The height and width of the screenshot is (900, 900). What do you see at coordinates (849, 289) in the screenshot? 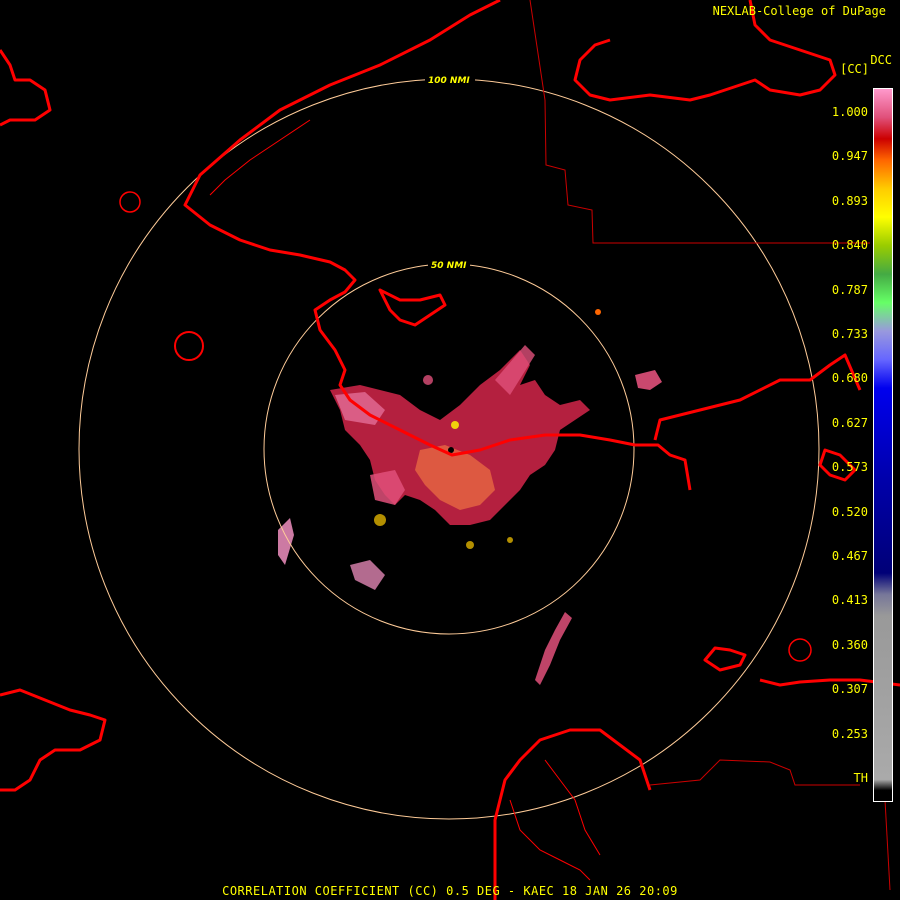
I see `color-scale-tick: 0.787` at bounding box center [849, 289].